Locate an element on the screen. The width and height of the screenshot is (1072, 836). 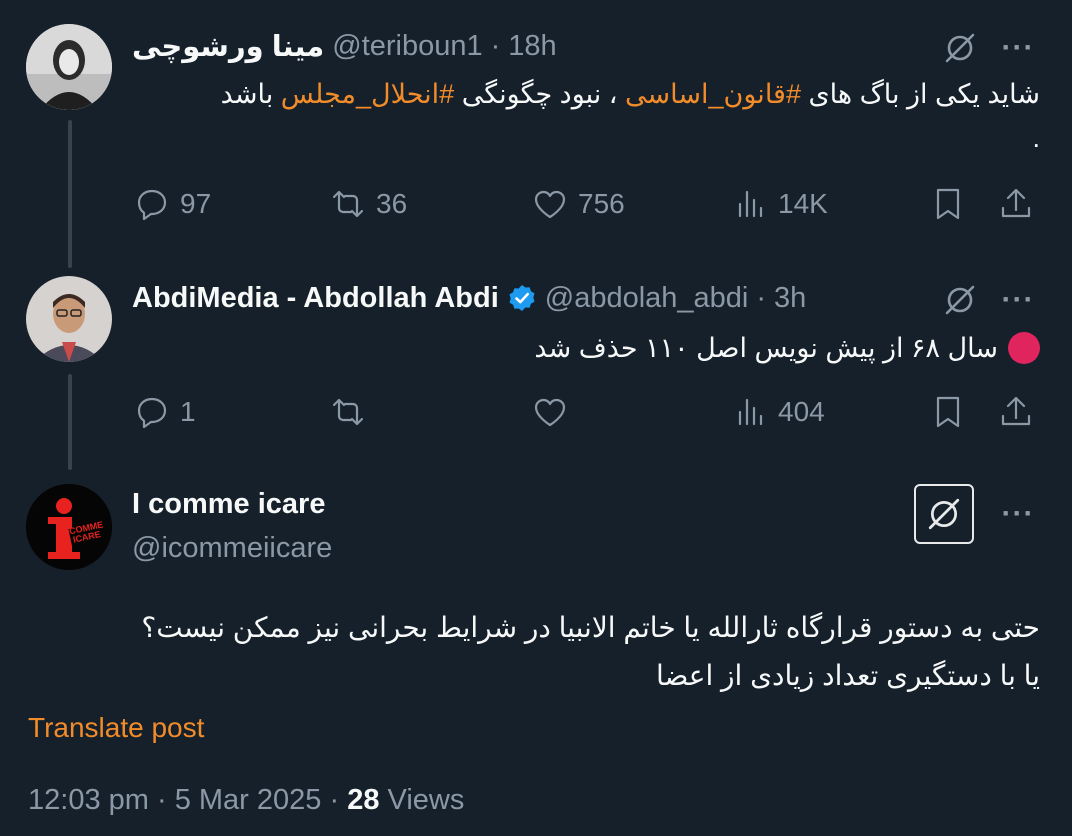
repost-button: 36 is located at coordinates (368, 204).